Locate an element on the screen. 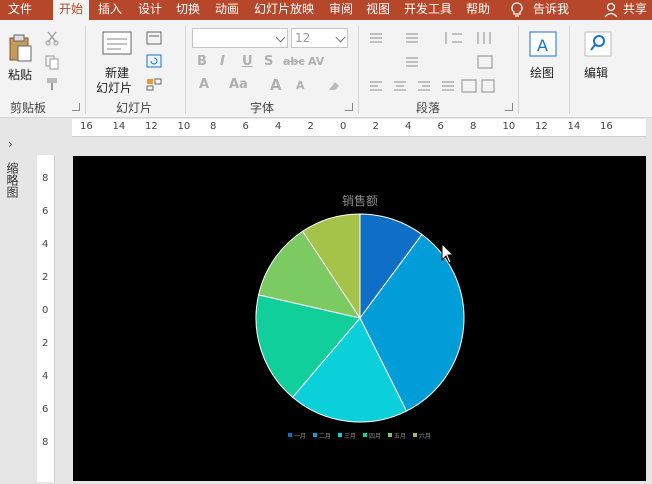 The width and height of the screenshot is (652, 484). tab-home: 开始 is located at coordinates (71, 10).